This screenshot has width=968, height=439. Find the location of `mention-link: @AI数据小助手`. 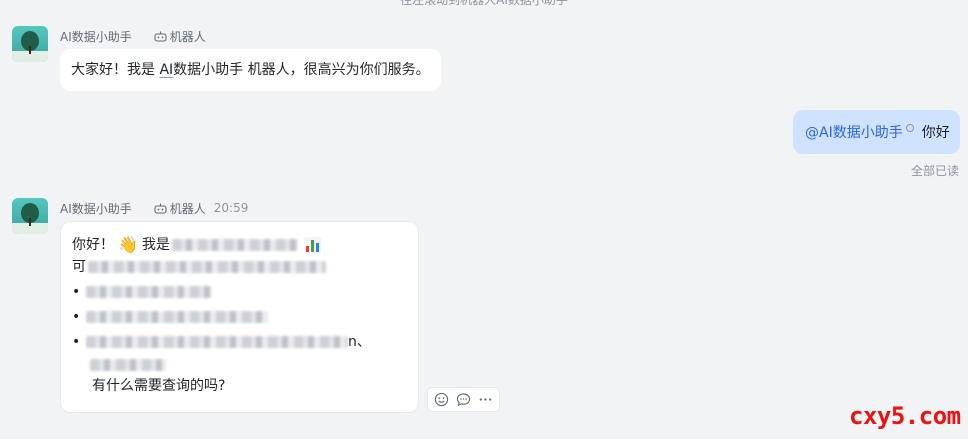

mention-link: @AI数据小助手 is located at coordinates (854, 132).